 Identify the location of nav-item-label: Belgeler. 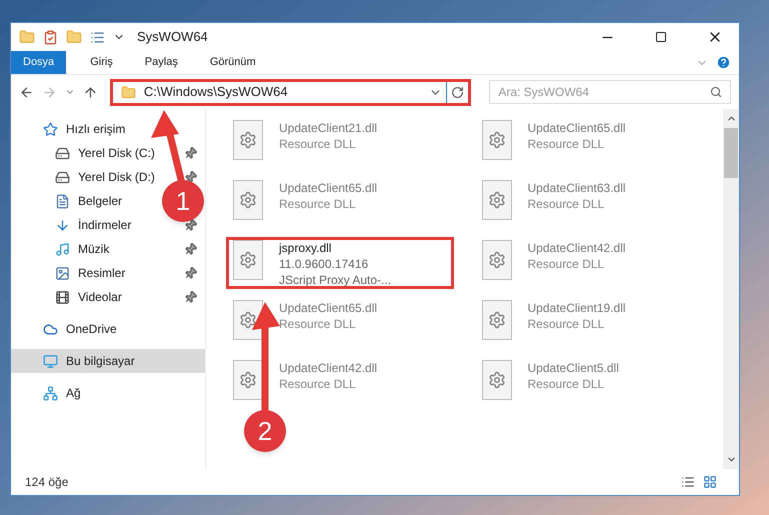
(100, 201).